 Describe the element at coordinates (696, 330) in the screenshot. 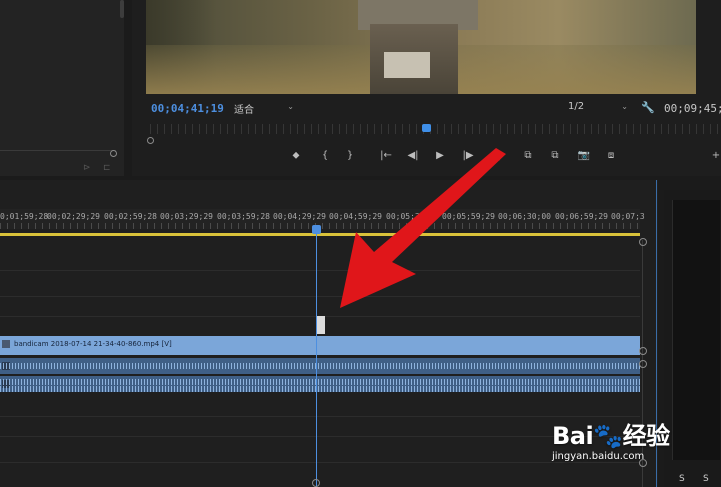

I see `audio-meter-track` at that location.